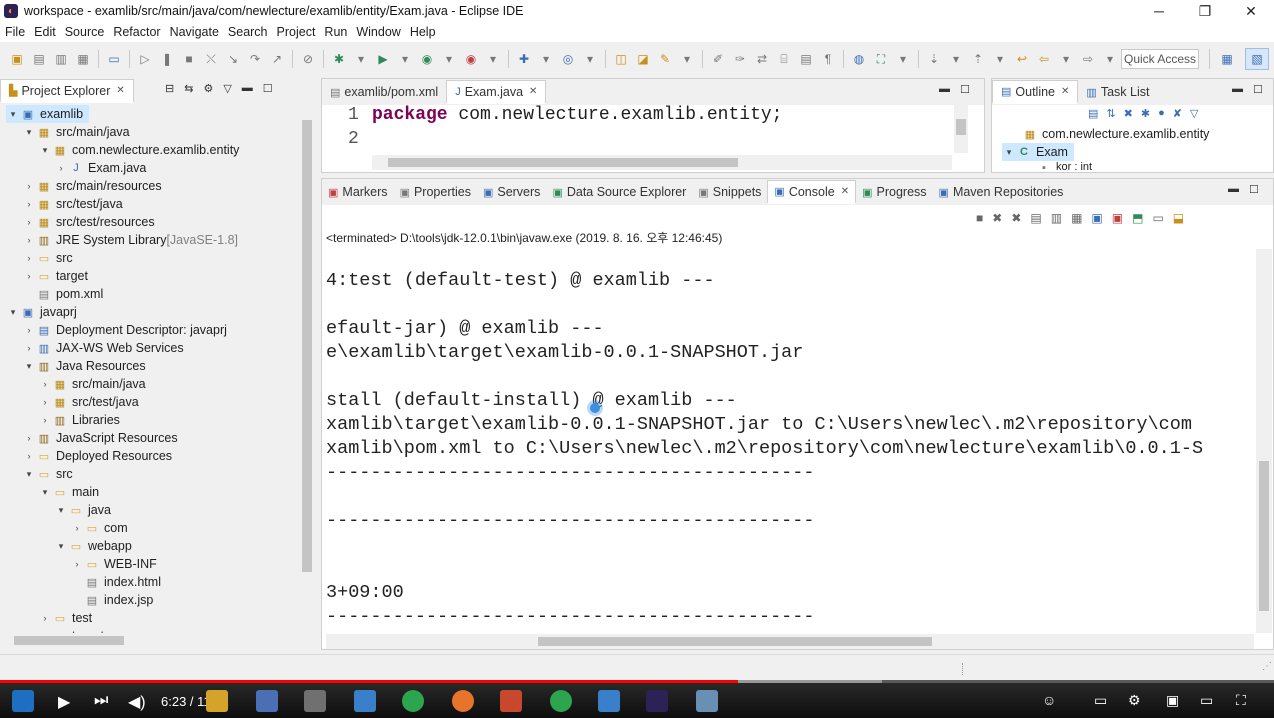 Image resolution: width=1274 pixels, height=718 pixels. What do you see at coordinates (55, 276) in the screenshot?
I see `tree-item: ›▭ target` at bounding box center [55, 276].